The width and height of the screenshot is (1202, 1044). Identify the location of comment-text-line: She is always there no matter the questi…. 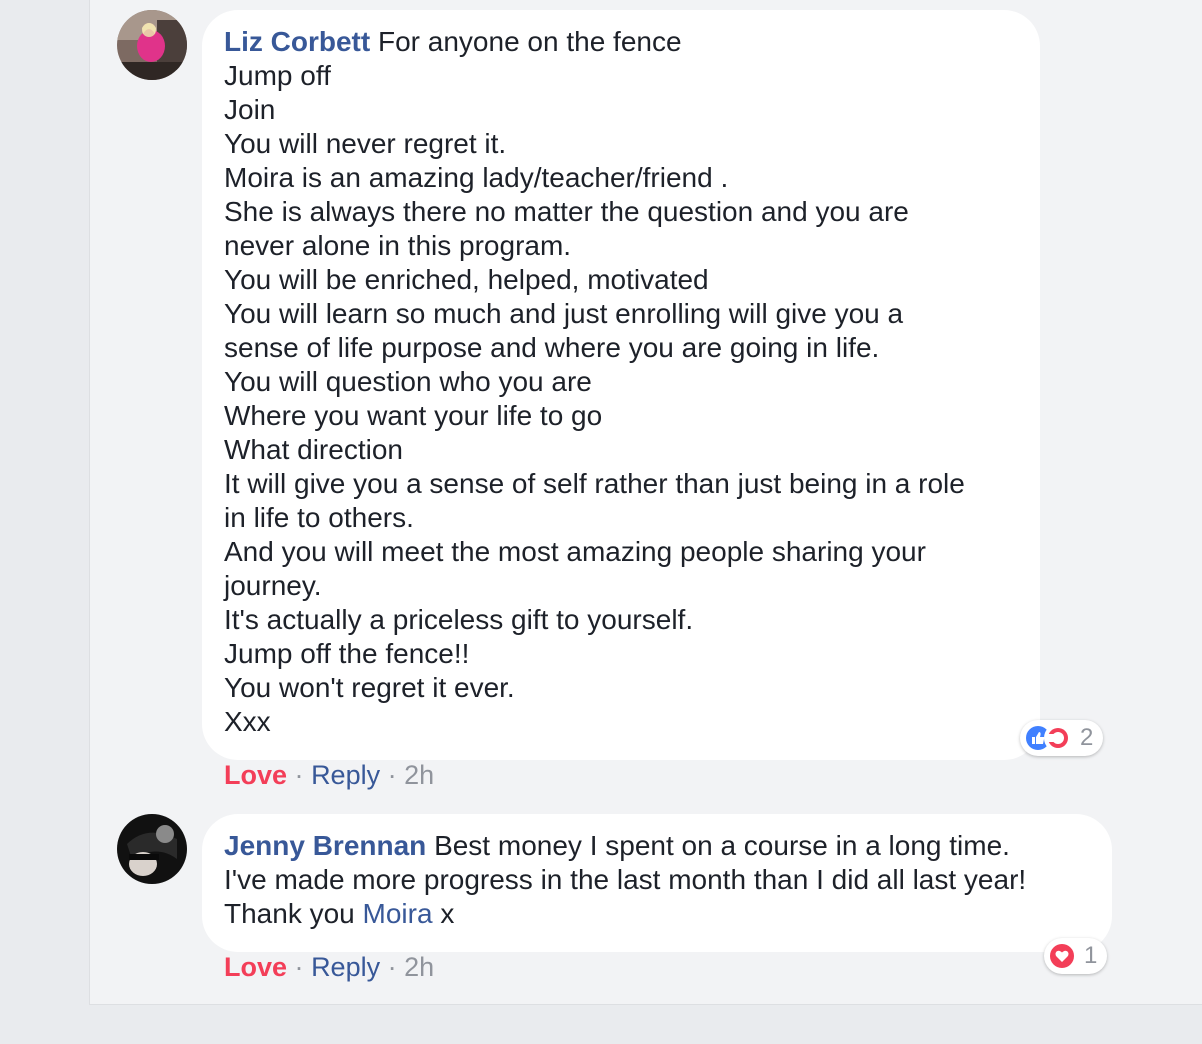
(566, 211).